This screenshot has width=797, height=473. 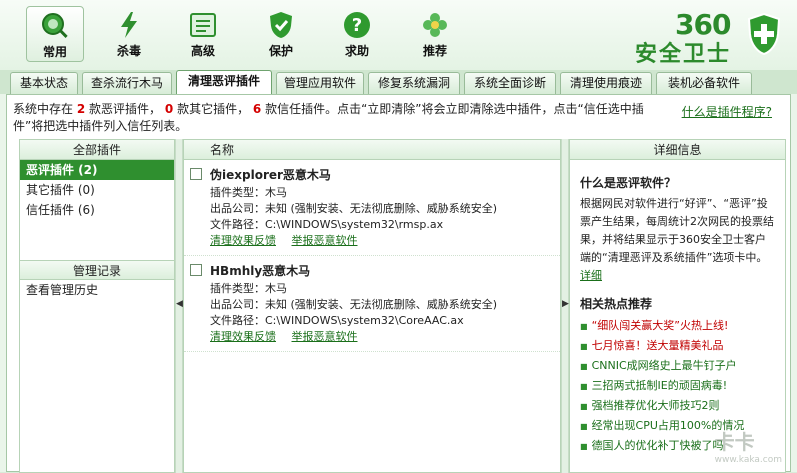 I want to click on tab-fix-vulnerabilities: 修复系统漏洞, so click(x=414, y=83).